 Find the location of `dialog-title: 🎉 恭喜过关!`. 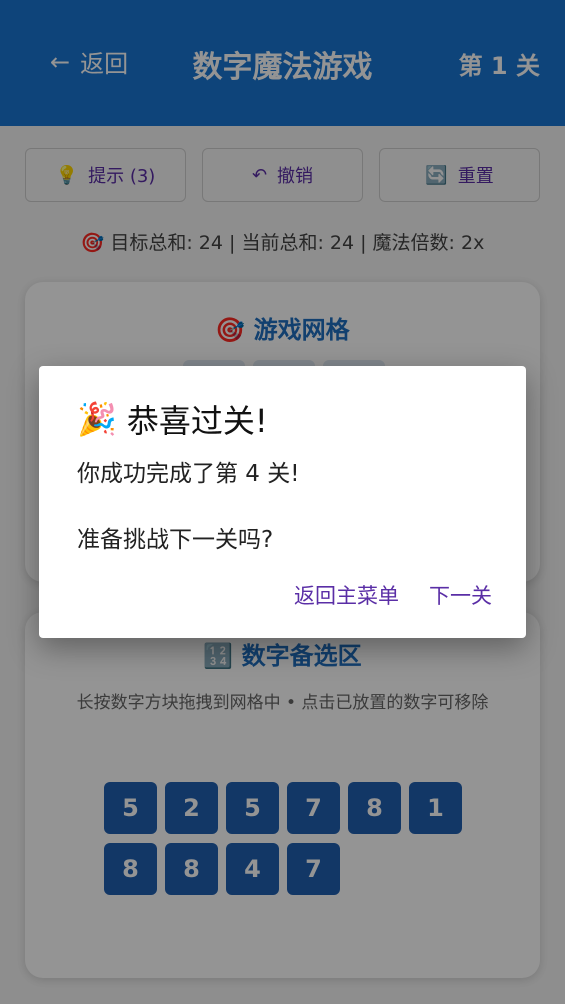

dialog-title: 🎉 恭喜过关! is located at coordinates (172, 419).